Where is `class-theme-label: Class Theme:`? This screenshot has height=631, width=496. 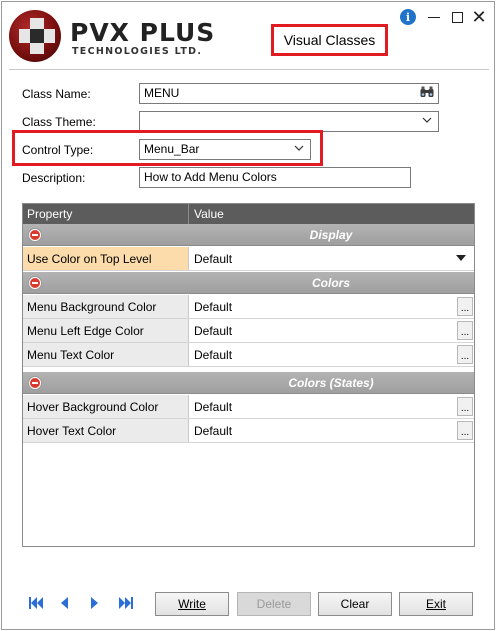 class-theme-label: Class Theme: is located at coordinates (59, 122).